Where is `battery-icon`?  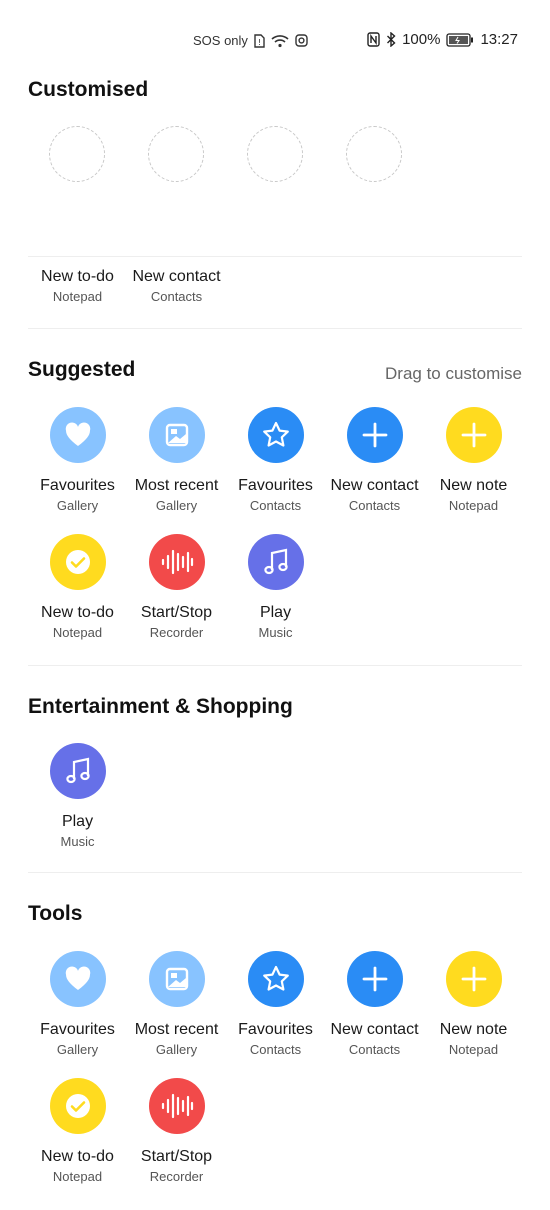
battery-icon is located at coordinates (460, 39).